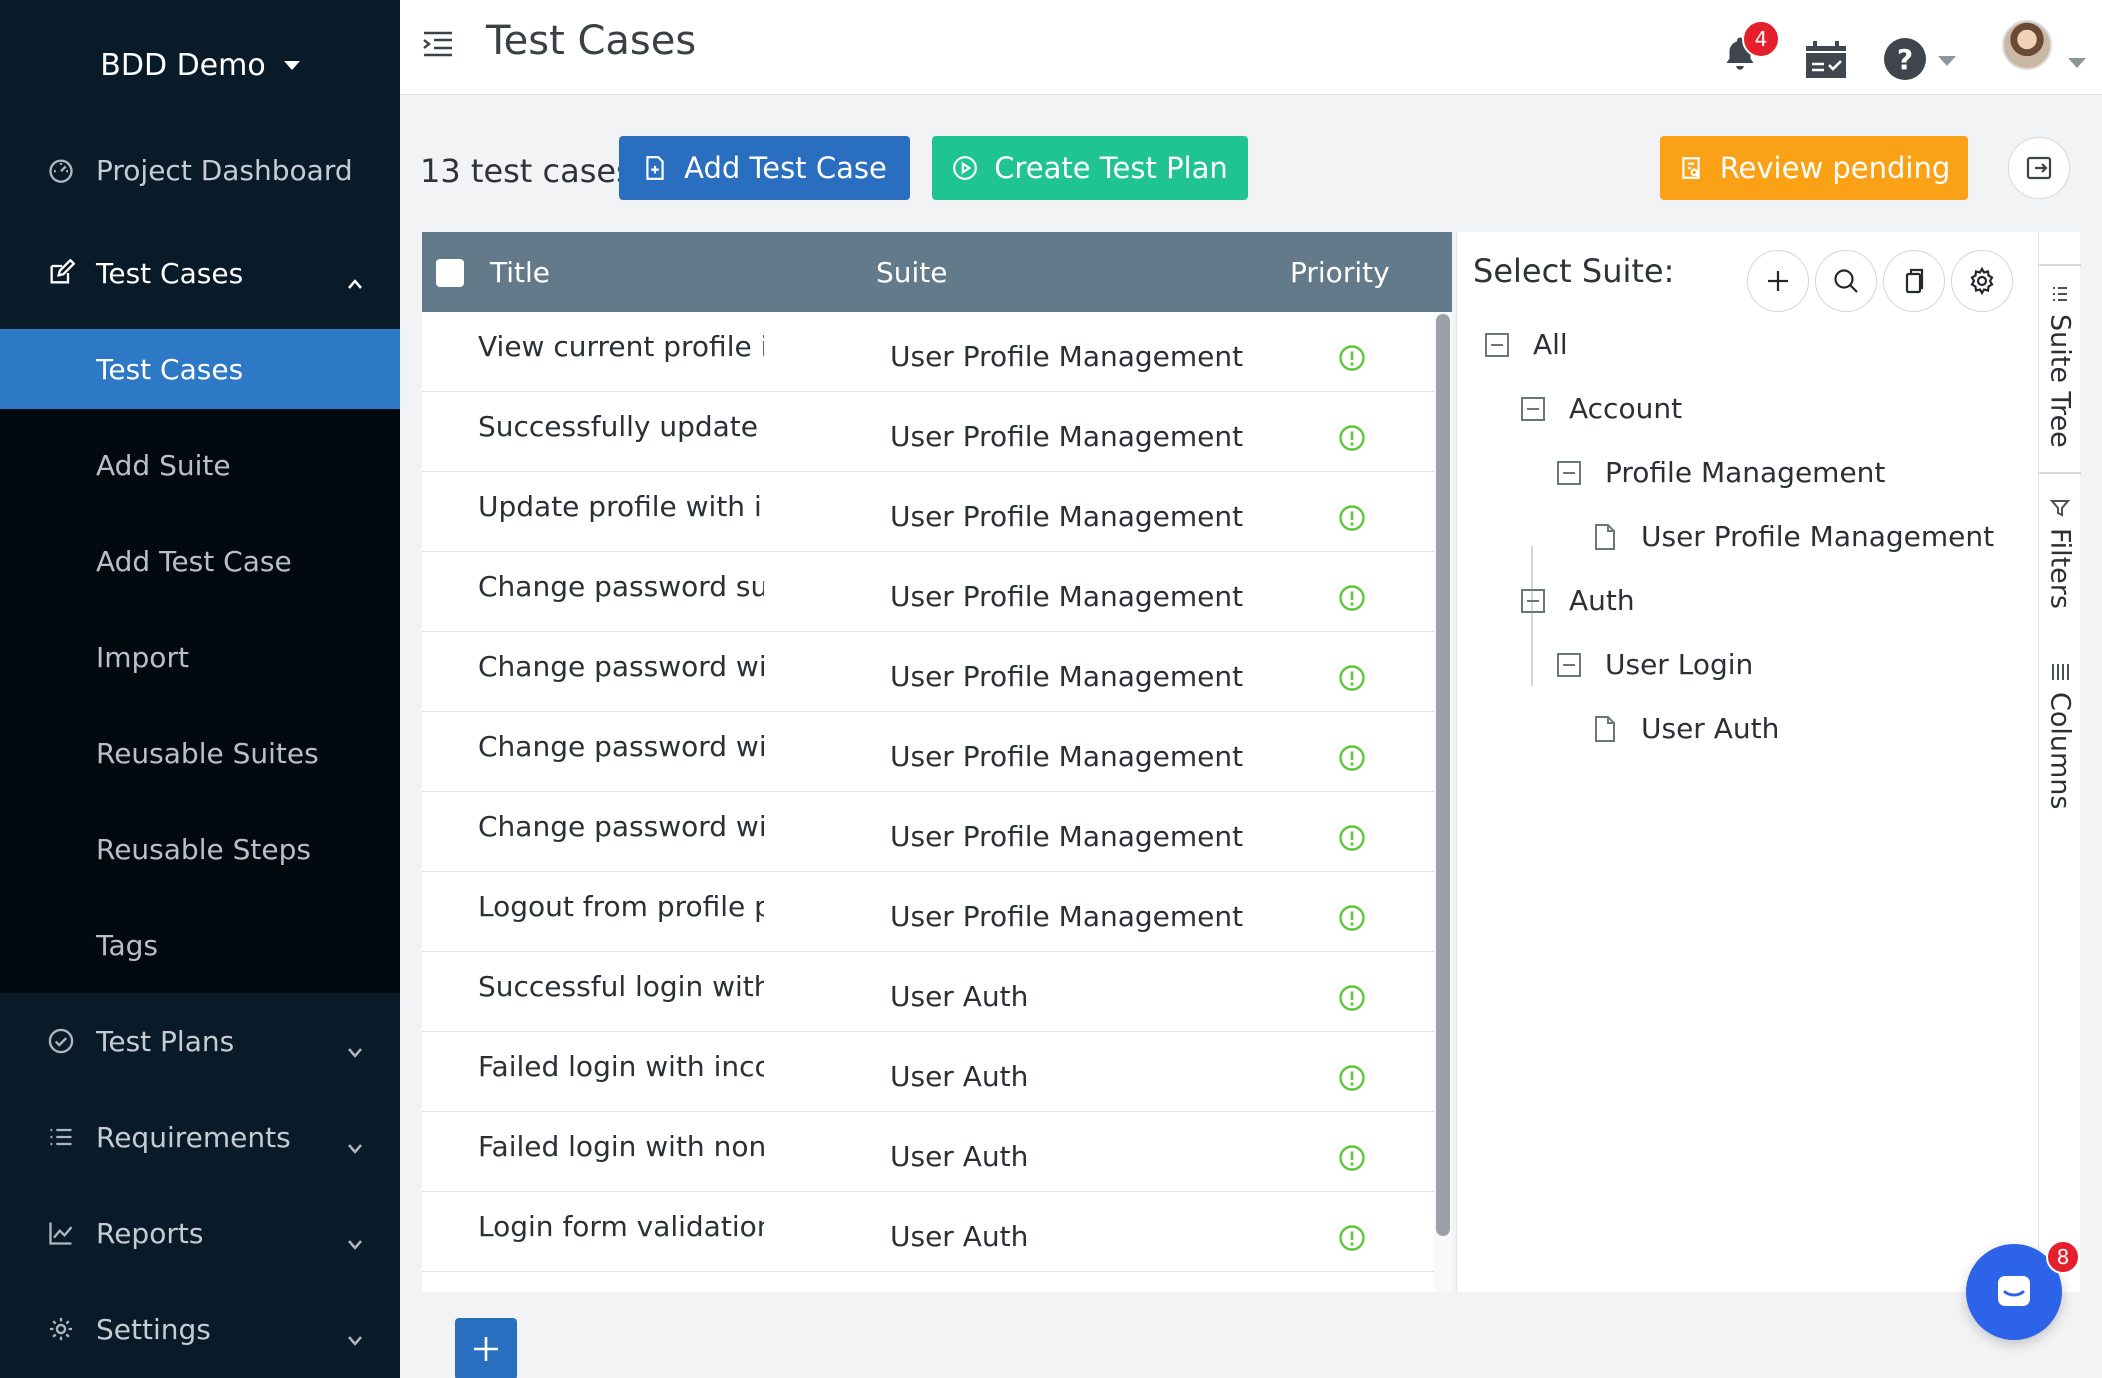 Image resolution: width=2102 pixels, height=1378 pixels. What do you see at coordinates (621, 1146) in the screenshot?
I see `cell-title: Failed login with non-exister` at bounding box center [621, 1146].